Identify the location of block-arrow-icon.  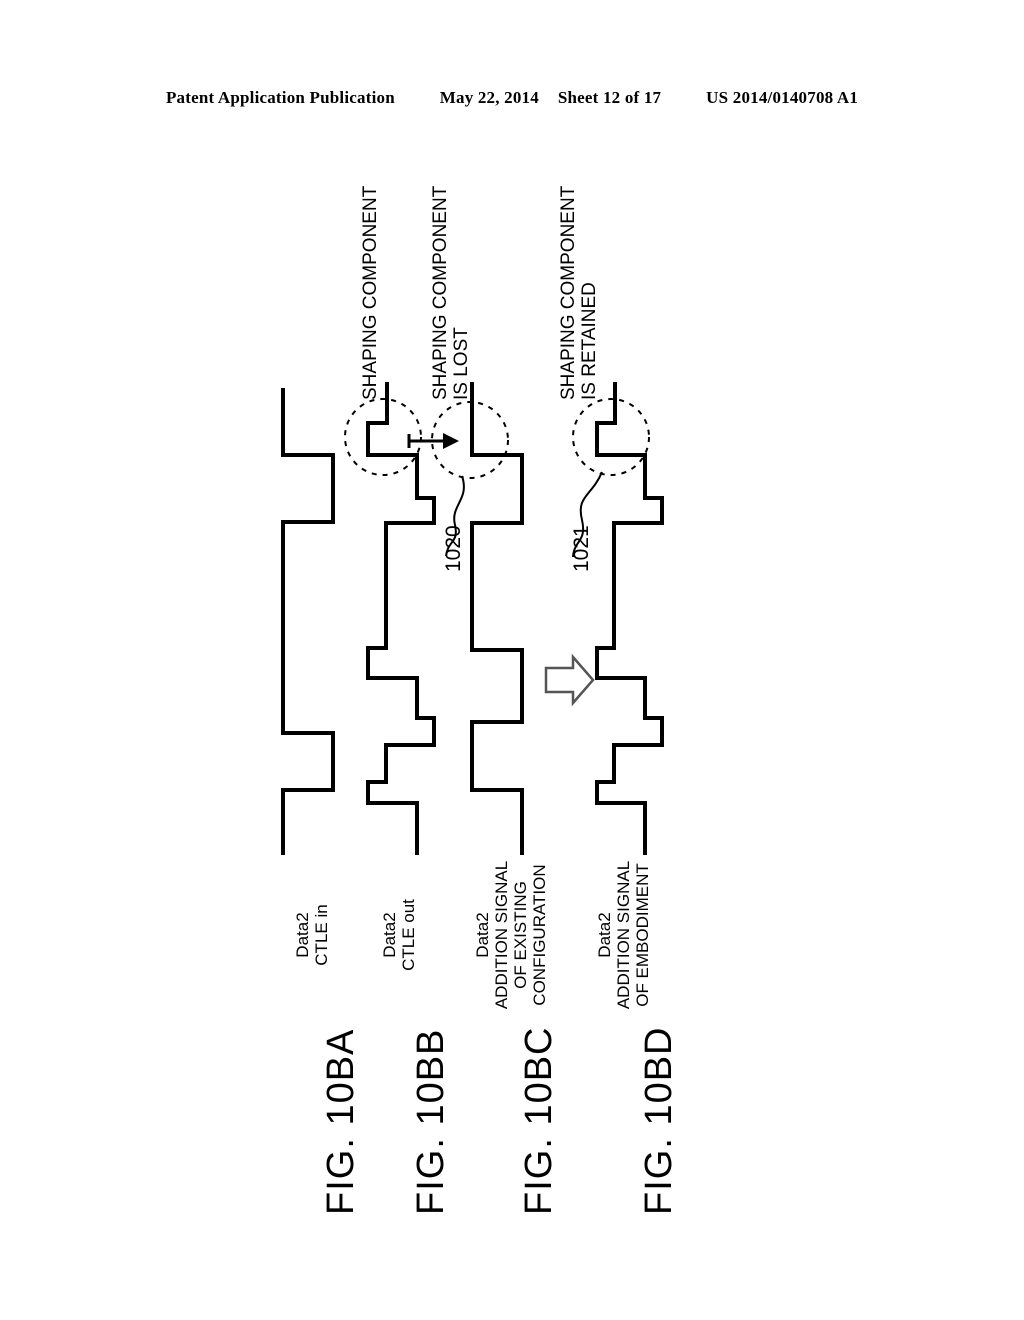
(569, 680).